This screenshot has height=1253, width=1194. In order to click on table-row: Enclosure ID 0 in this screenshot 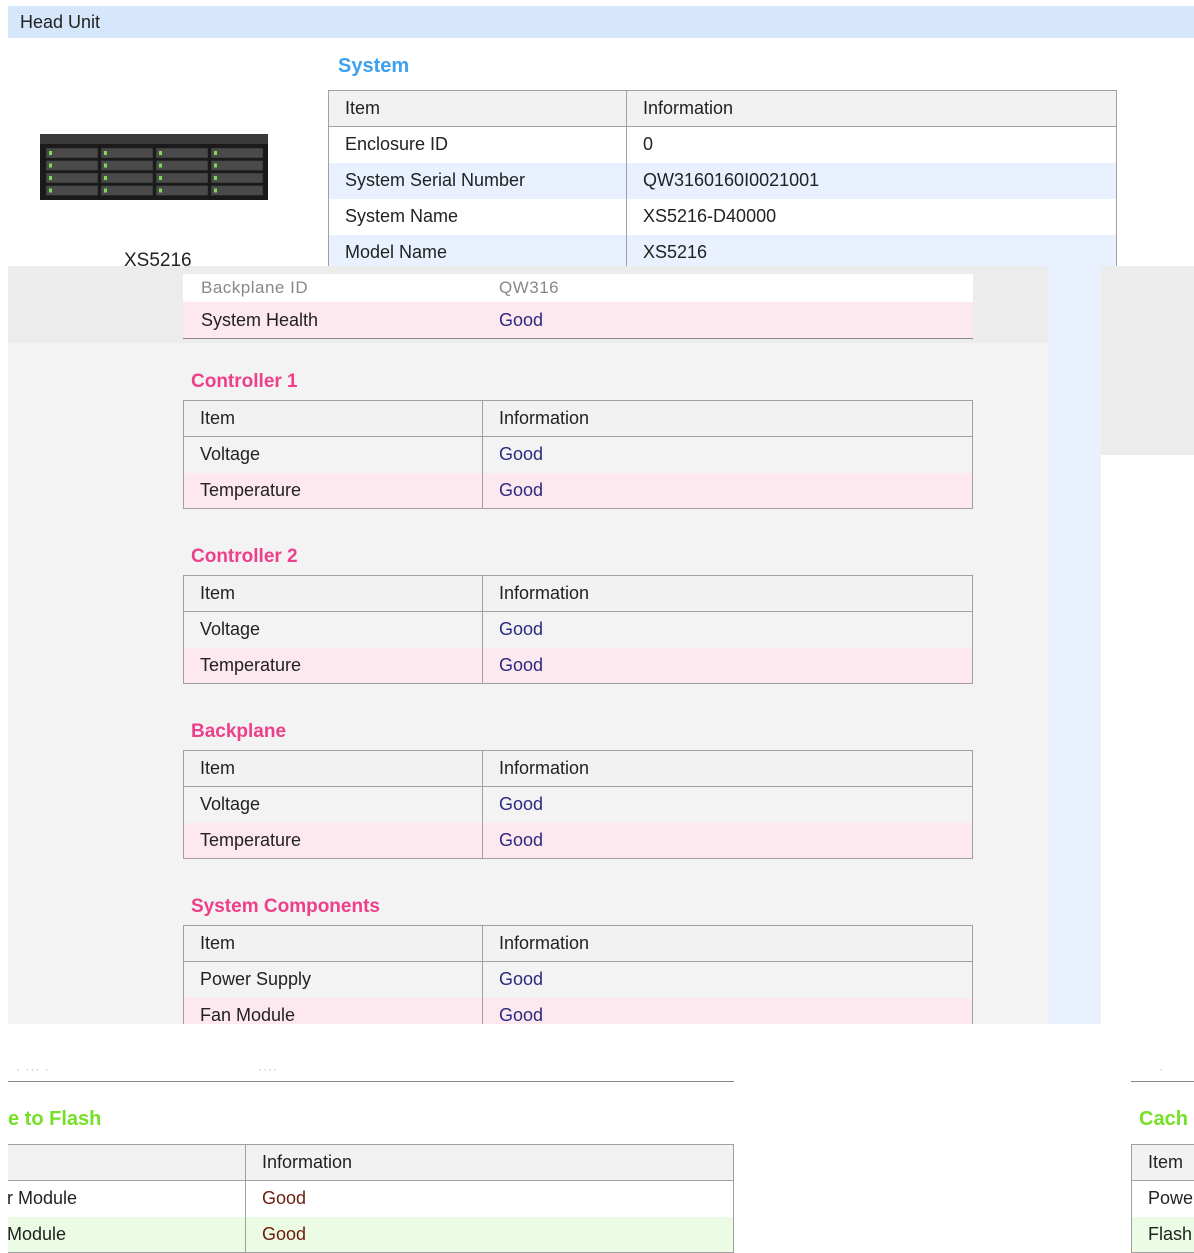, I will do `click(722, 144)`.